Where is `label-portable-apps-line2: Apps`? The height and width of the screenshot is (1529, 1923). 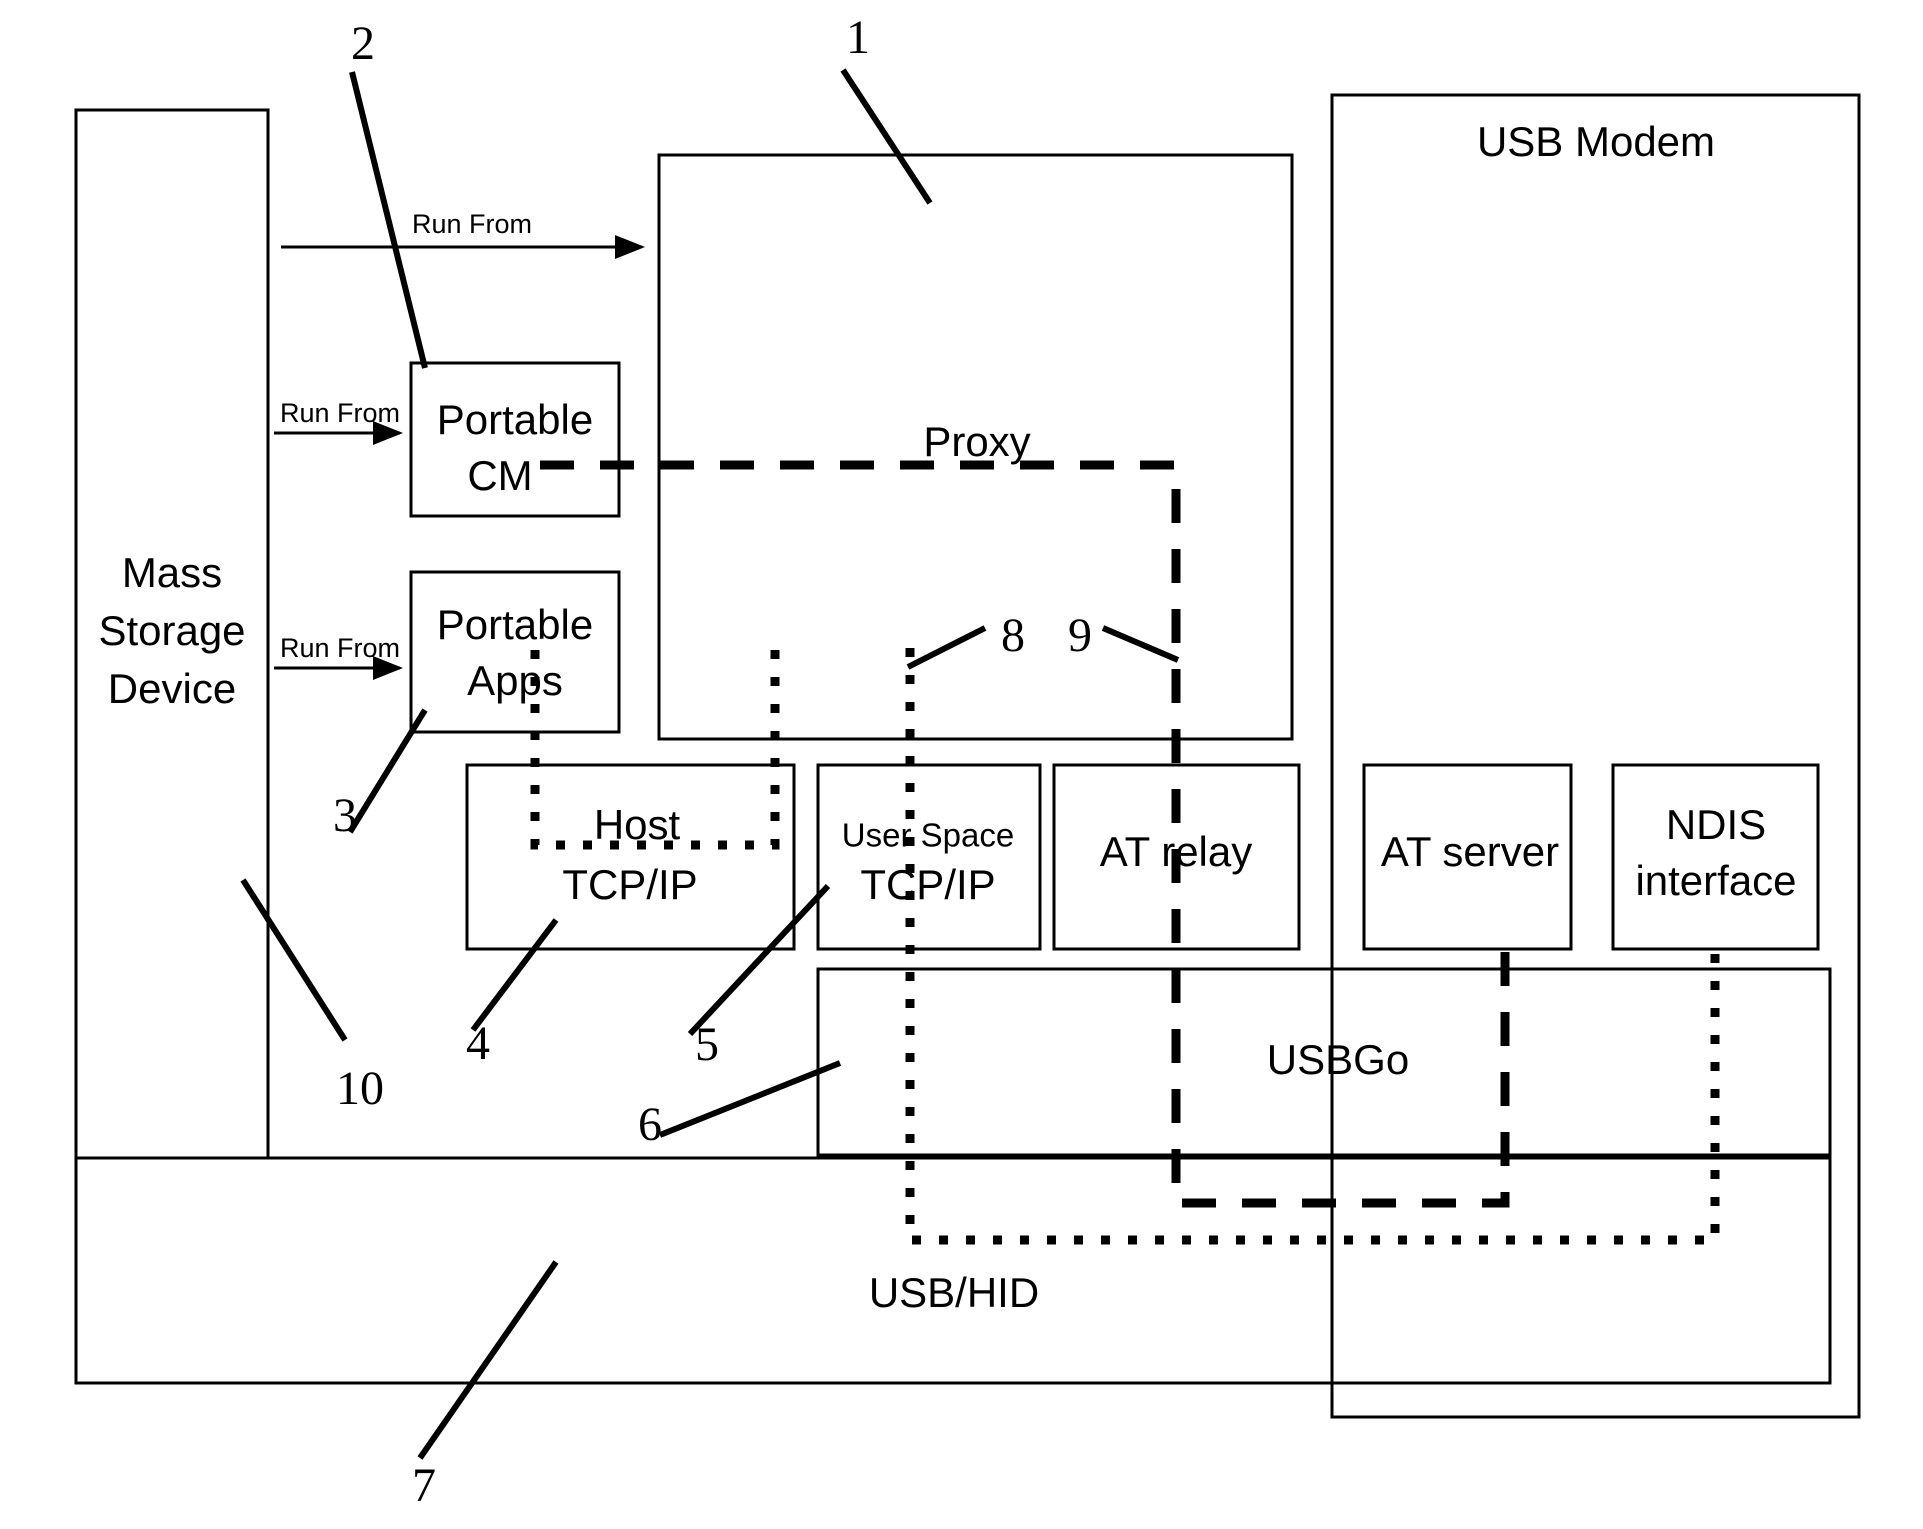 label-portable-apps-line2: Apps is located at coordinates (515, 680).